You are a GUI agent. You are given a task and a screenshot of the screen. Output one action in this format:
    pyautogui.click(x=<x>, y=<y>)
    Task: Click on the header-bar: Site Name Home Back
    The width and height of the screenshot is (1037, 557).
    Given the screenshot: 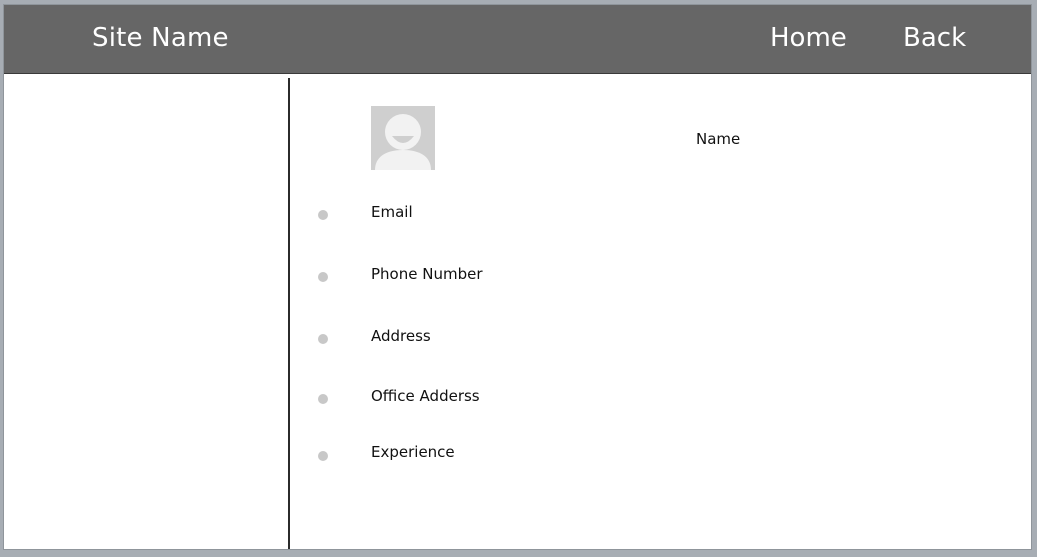 What is the action you would take?
    pyautogui.click(x=517, y=39)
    